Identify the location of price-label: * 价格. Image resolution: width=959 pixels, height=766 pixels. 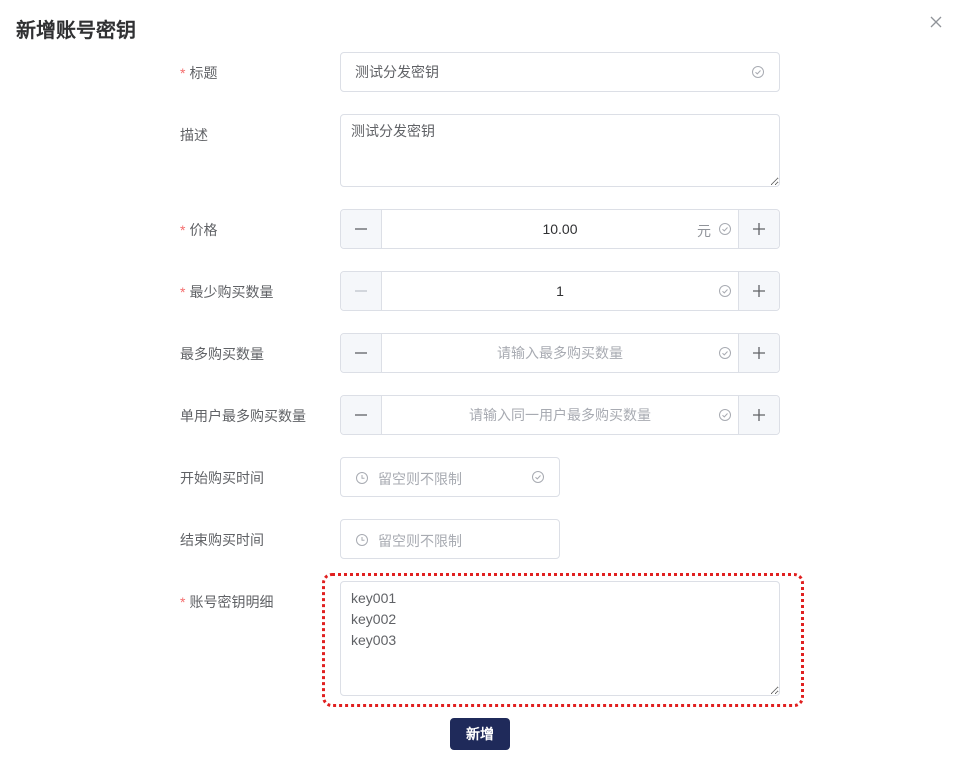
(198, 230).